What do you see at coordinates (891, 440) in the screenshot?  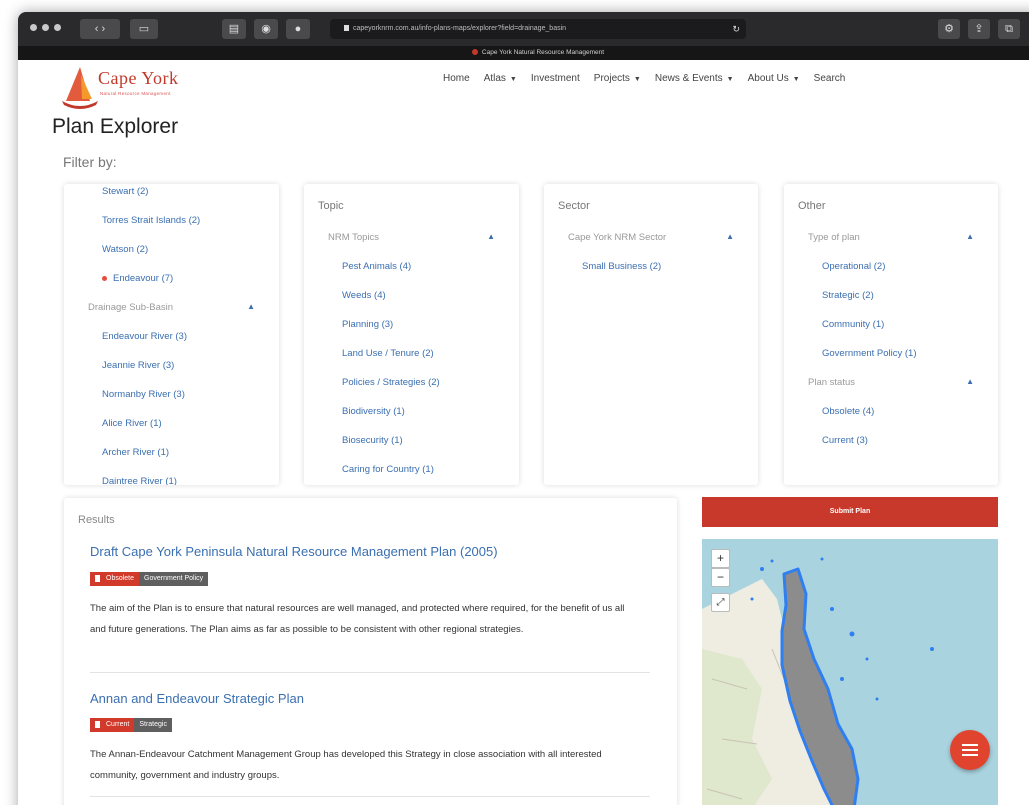 I see `filter-option: Current (3)` at bounding box center [891, 440].